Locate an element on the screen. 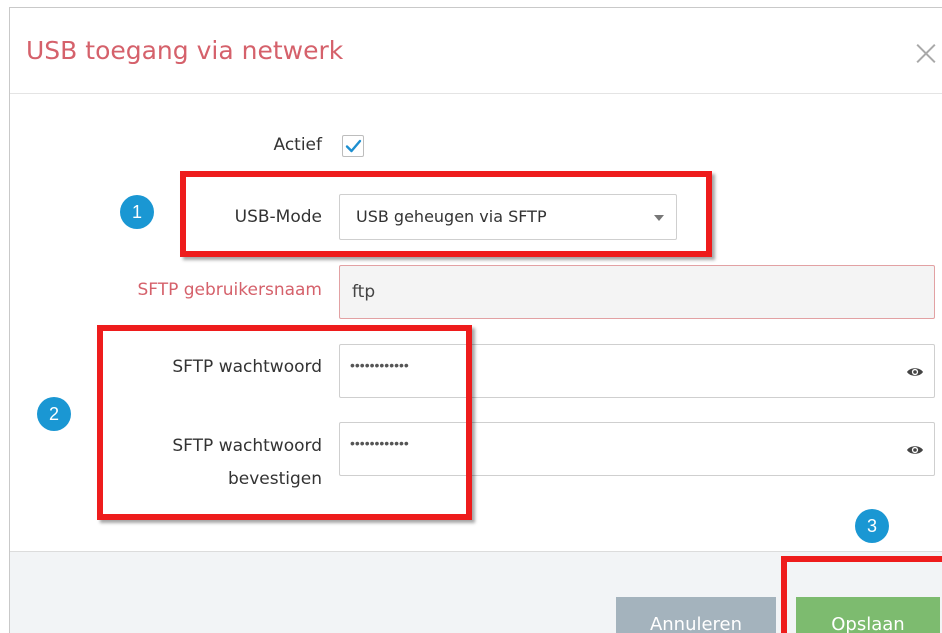 The width and height of the screenshot is (942, 633). annotation-badge-3: 3 is located at coordinates (872, 526).